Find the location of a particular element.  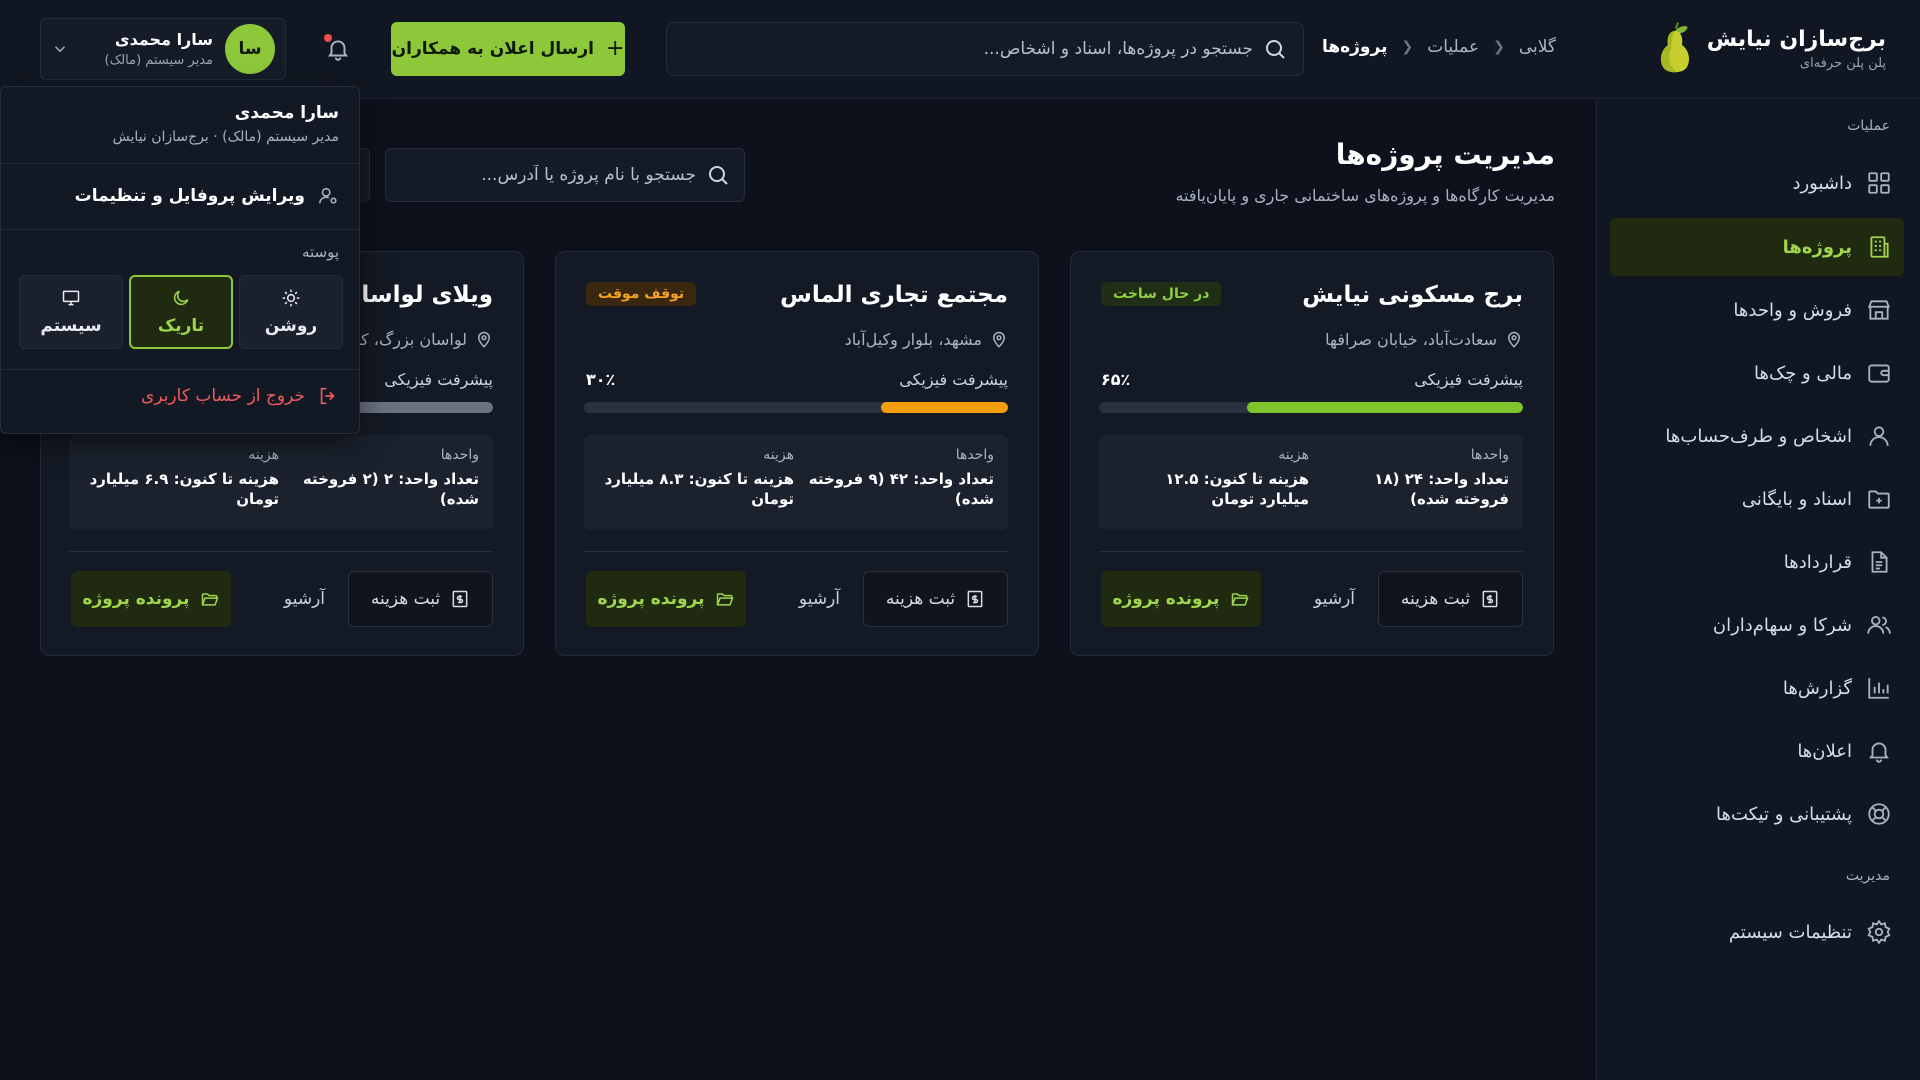

project-title: مجتمع تجاری الماس is located at coordinates (894, 295).